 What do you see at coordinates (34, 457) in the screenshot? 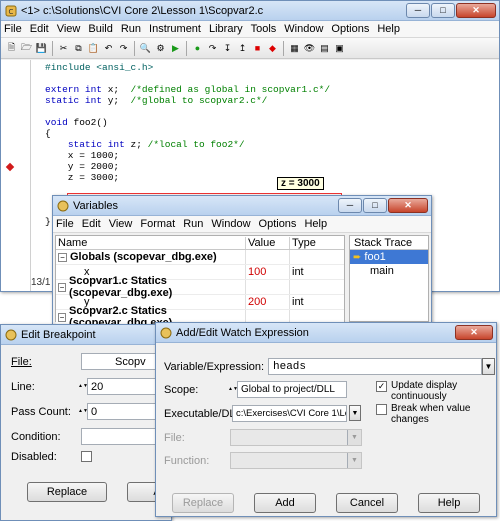
I see `disabled-label: Disabled:` at bounding box center [34, 457].